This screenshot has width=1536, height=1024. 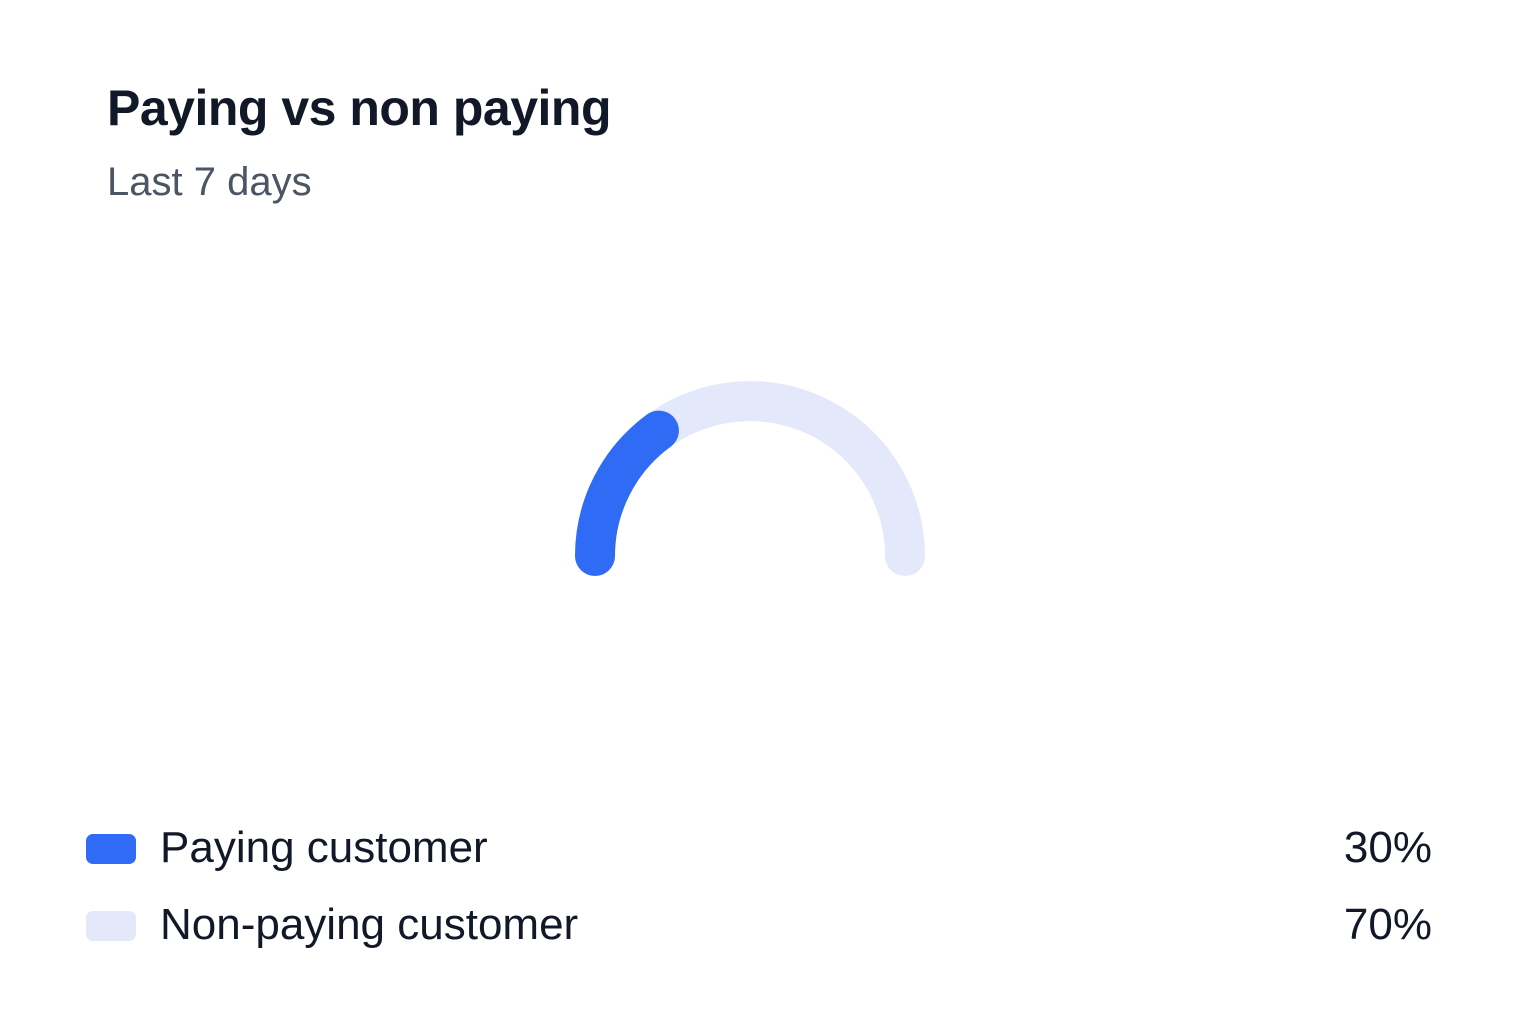 What do you see at coordinates (759, 925) in the screenshot?
I see `legend-item-non-paying: Non-paying customer 70%` at bounding box center [759, 925].